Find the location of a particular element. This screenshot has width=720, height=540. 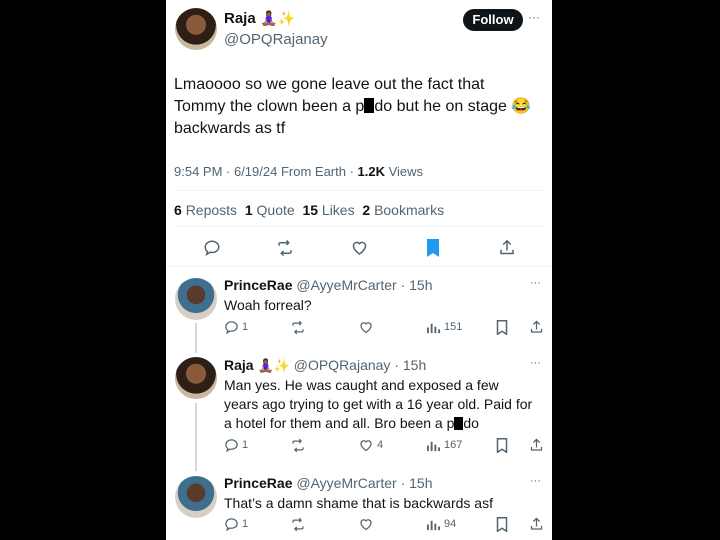

author-name-row: Raja 🧘🏾‍♀️✨ is located at coordinates (259, 19).